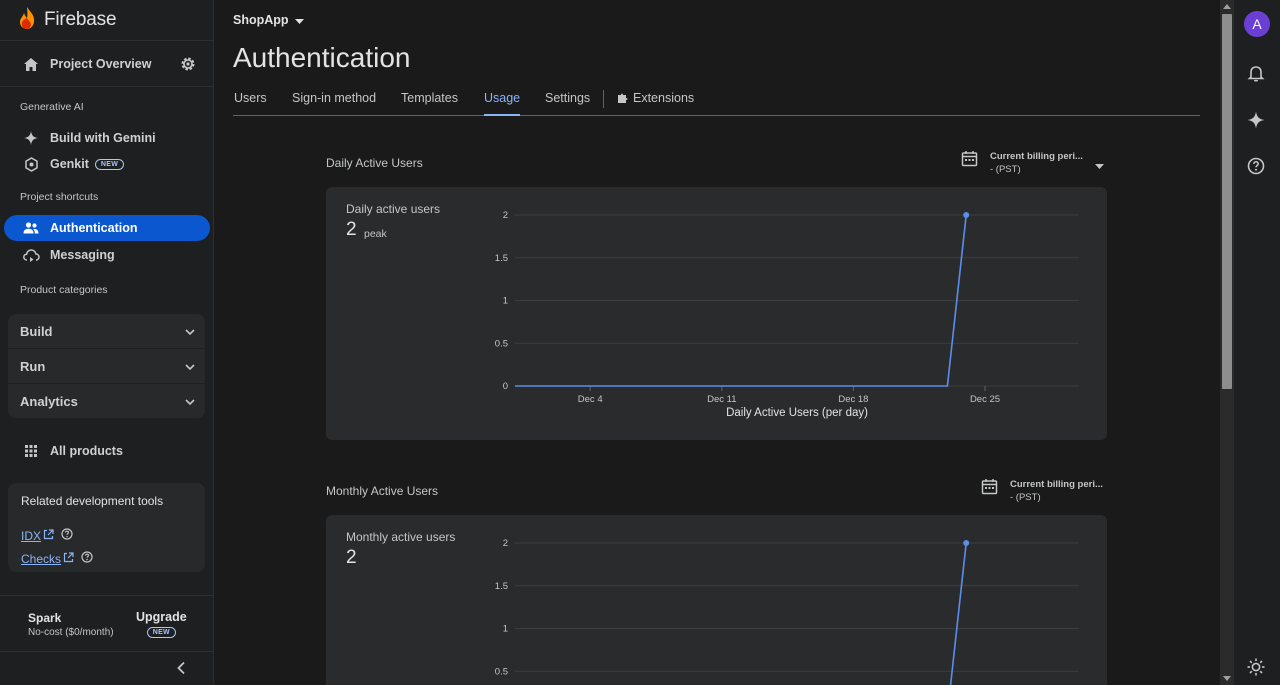  I want to click on sidebar-item-authentication: Authentication, so click(107, 228).